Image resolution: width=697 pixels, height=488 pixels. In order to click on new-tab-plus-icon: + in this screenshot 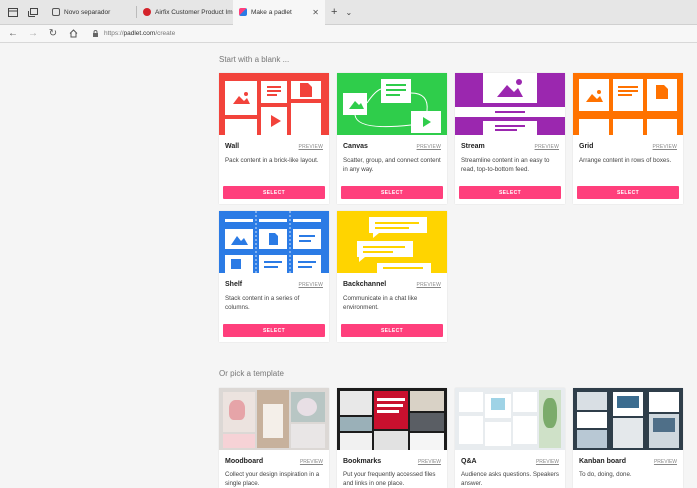, I will do `click(334, 12)`.